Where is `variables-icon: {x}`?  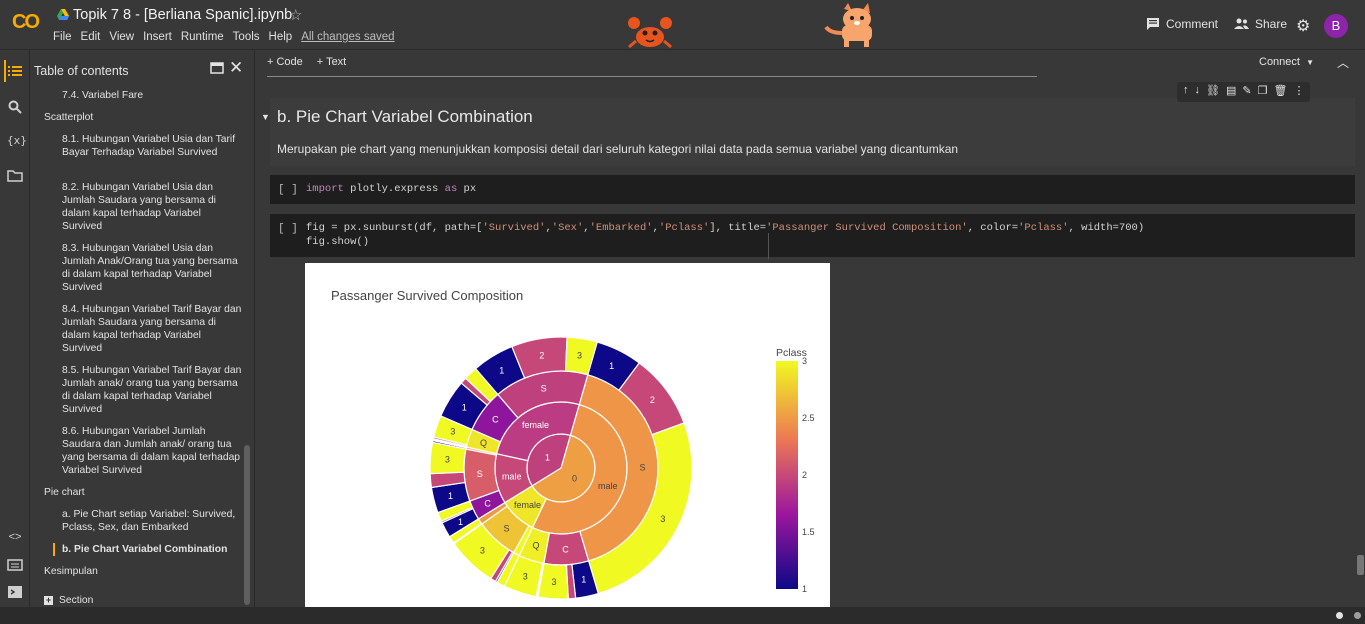 variables-icon: {x} is located at coordinates (17, 142).